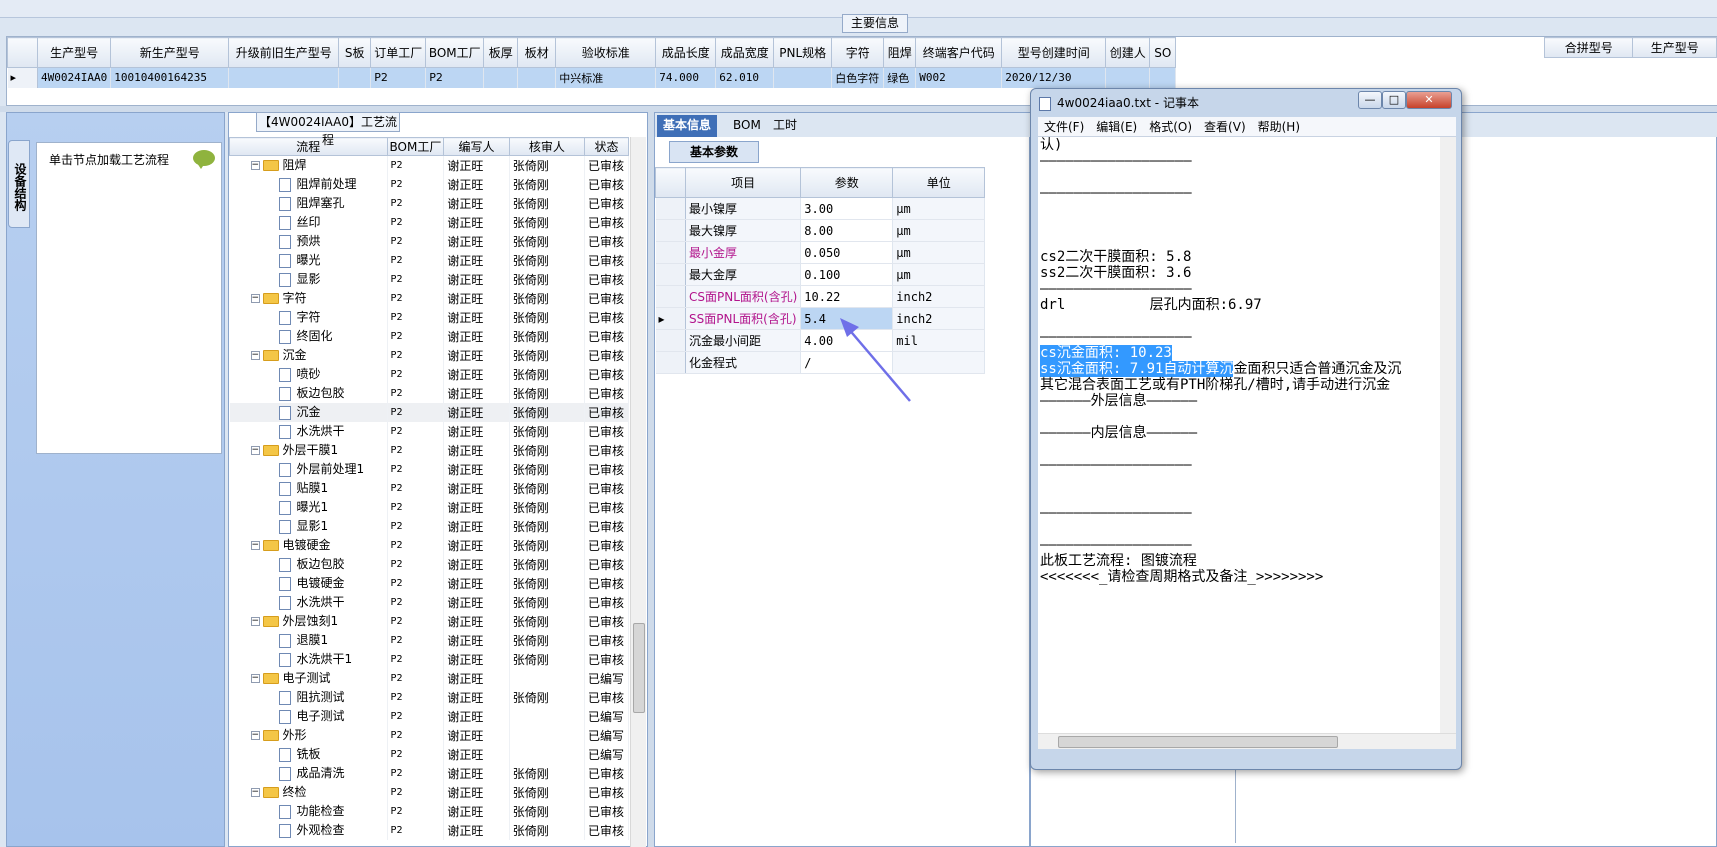 This screenshot has height=847, width=1717. What do you see at coordinates (1394, 100) in the screenshot?
I see `maximize-button: □` at bounding box center [1394, 100].